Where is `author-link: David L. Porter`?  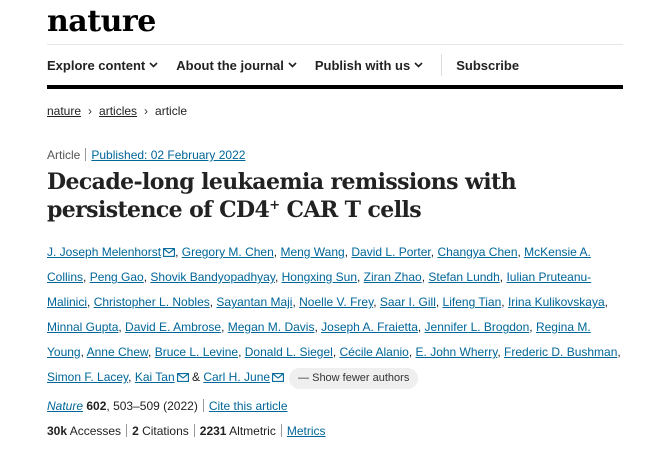 author-link: David L. Porter is located at coordinates (390, 252).